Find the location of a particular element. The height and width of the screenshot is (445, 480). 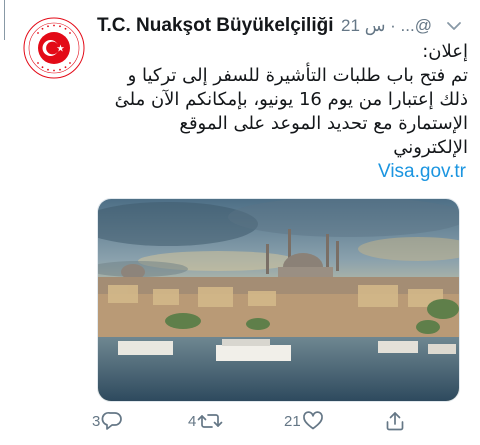

heart-icon is located at coordinates (313, 421).